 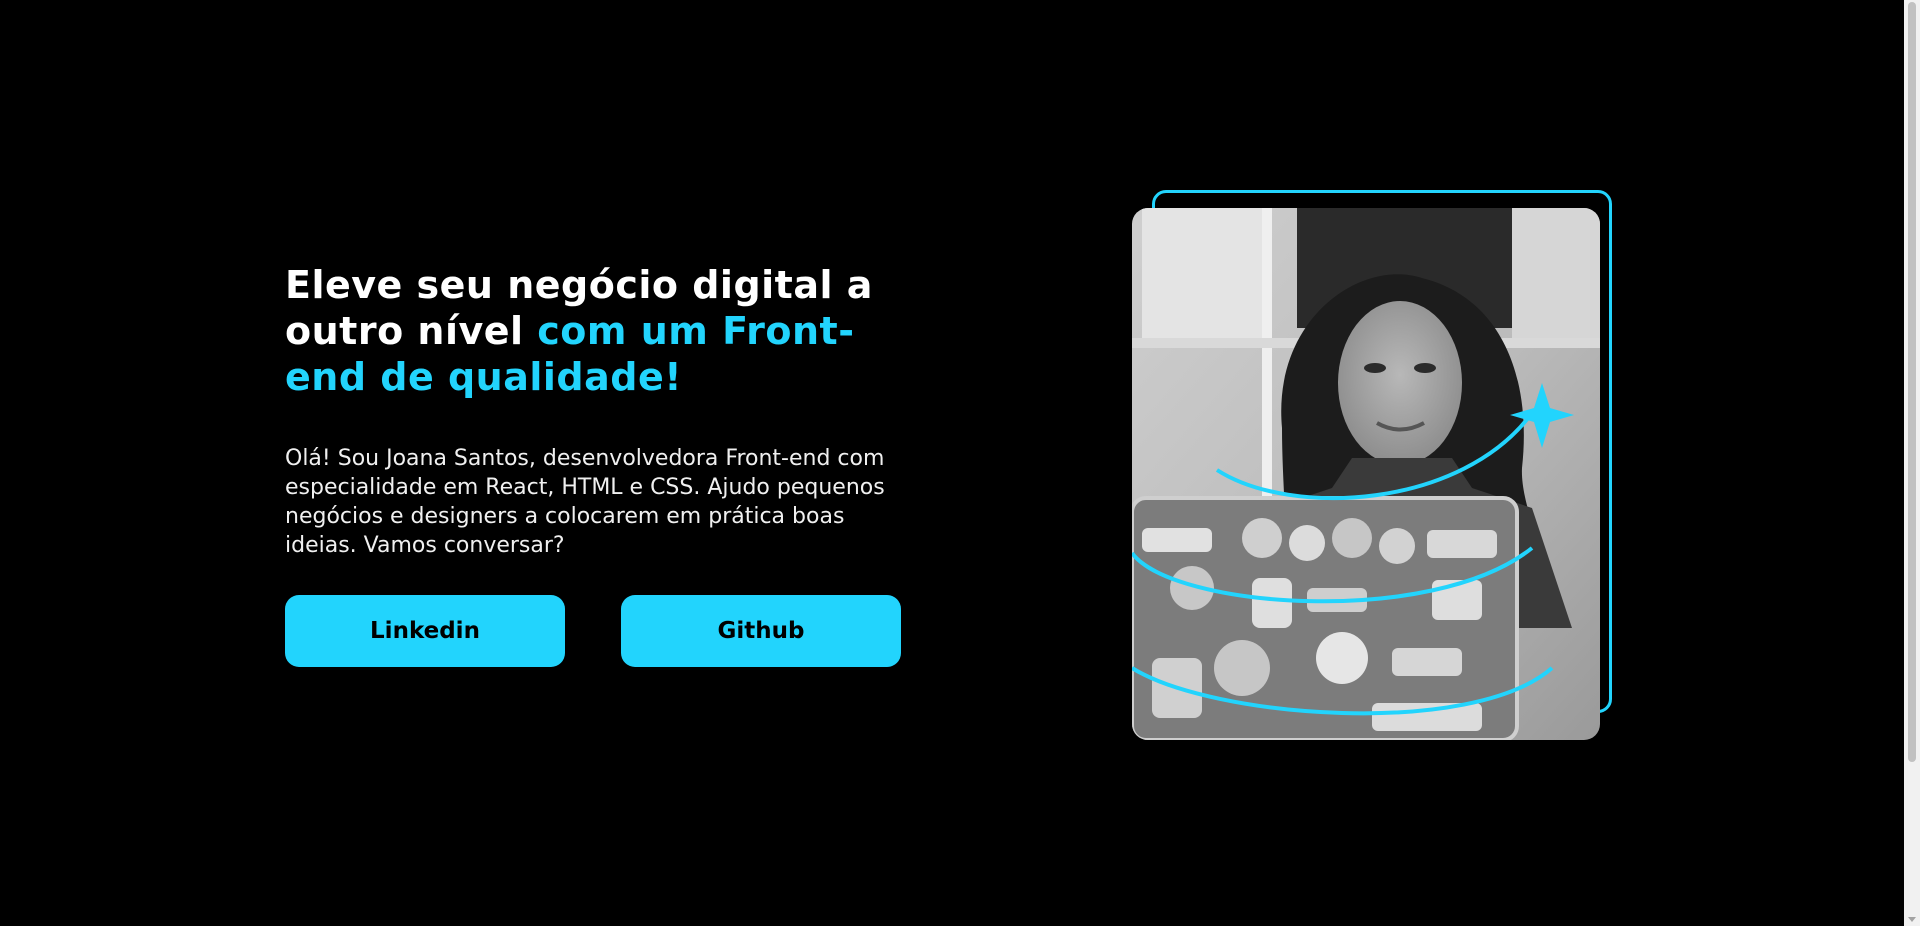 I want to click on linkedin-button: Linkedin, so click(x=425, y=631).